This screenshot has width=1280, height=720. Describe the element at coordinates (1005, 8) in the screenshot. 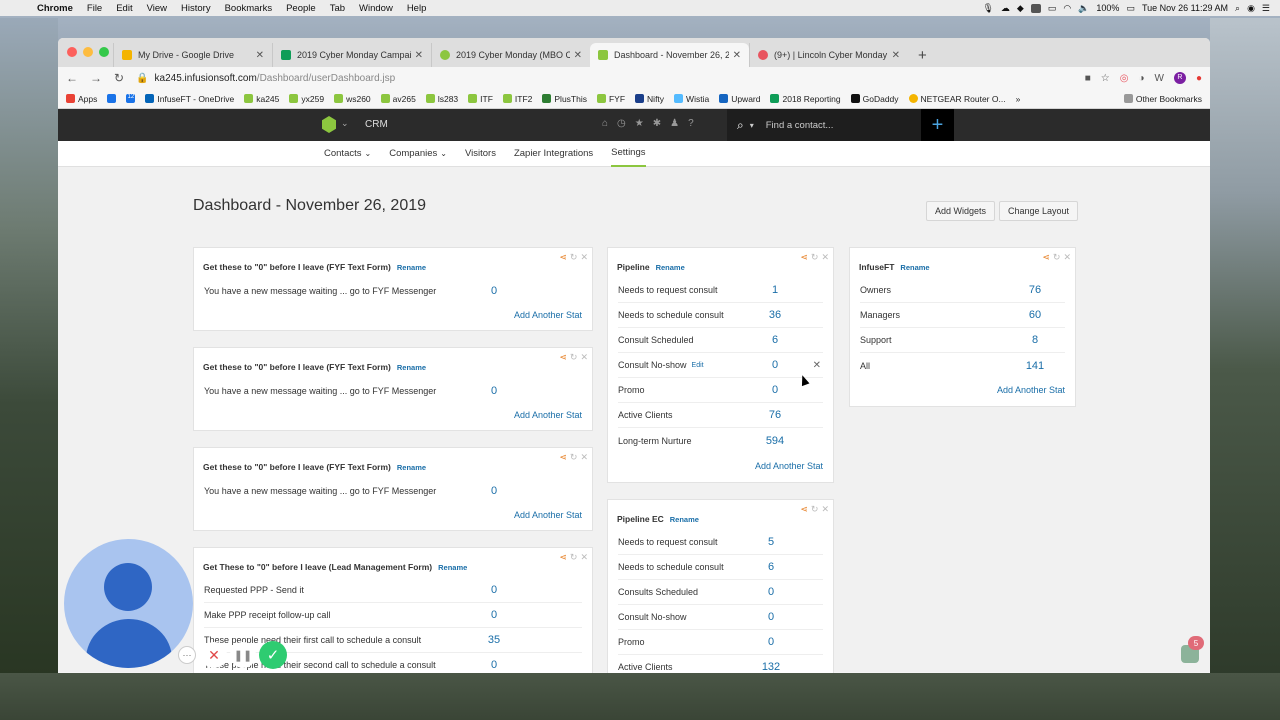

I see `cloud-icon: ☁` at that location.